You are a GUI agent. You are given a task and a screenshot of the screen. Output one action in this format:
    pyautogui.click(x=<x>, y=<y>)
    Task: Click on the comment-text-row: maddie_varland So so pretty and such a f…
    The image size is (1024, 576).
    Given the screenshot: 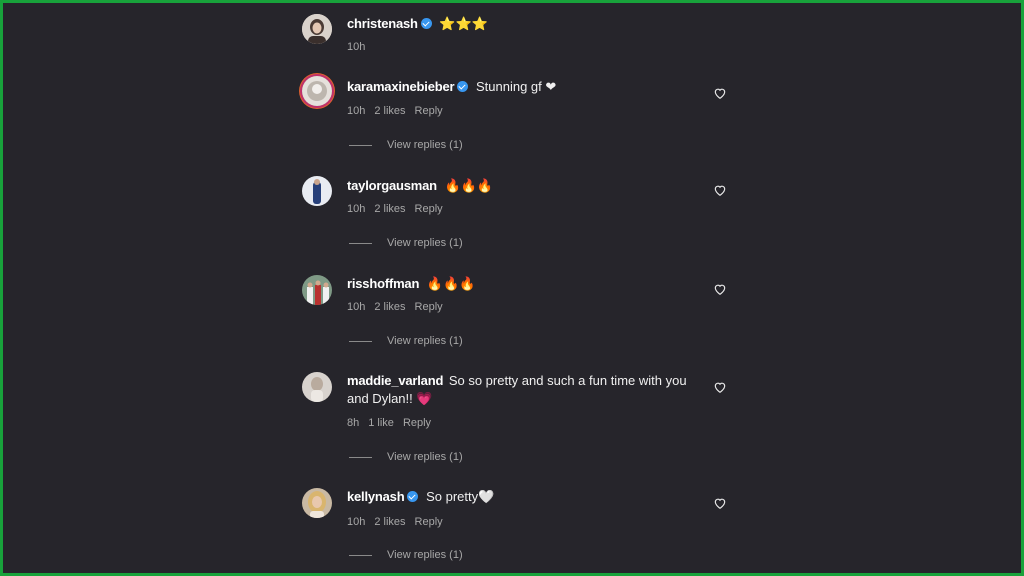 What is the action you would take?
    pyautogui.click(x=527, y=390)
    